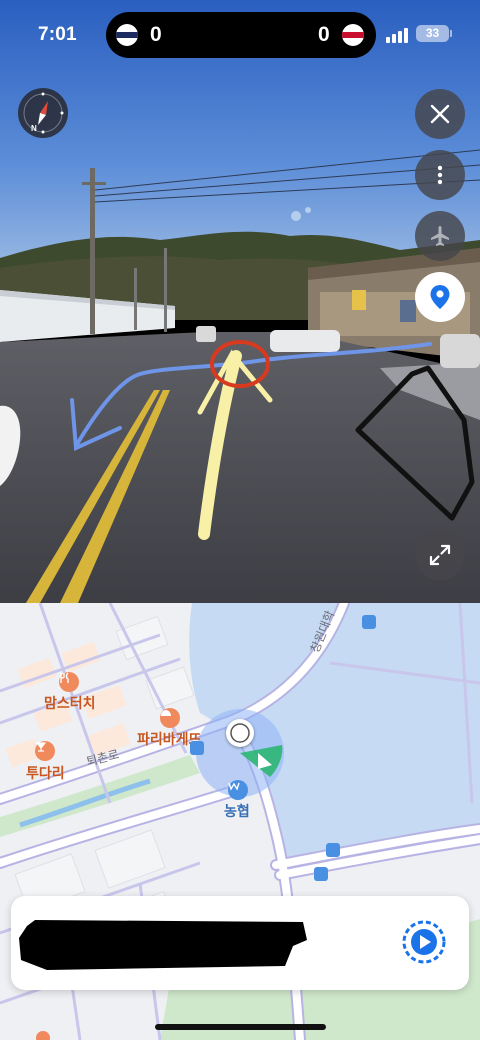  I want to click on more-vertical-icon, so click(440, 175).